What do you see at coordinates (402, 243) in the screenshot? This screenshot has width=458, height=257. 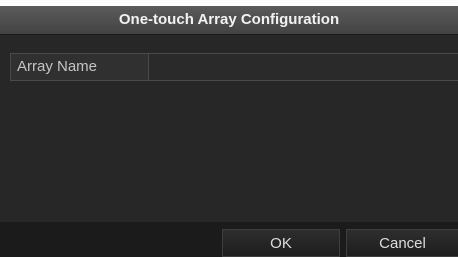 I see `cancel-button: Cancel` at bounding box center [402, 243].